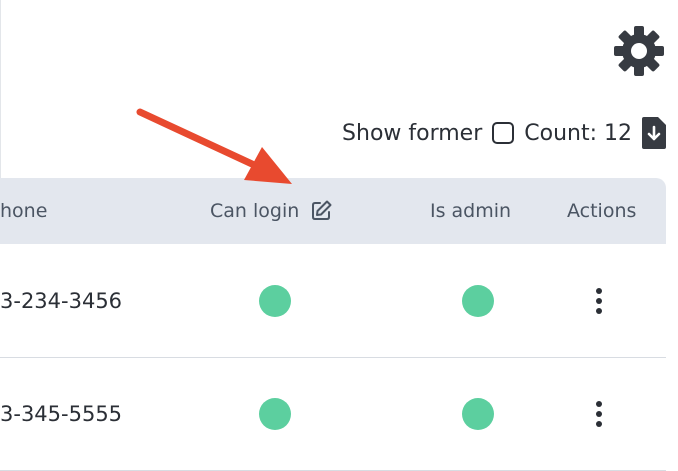 The height and width of the screenshot is (471, 678). I want to click on column-header-can-login: Can login, so click(271, 211).